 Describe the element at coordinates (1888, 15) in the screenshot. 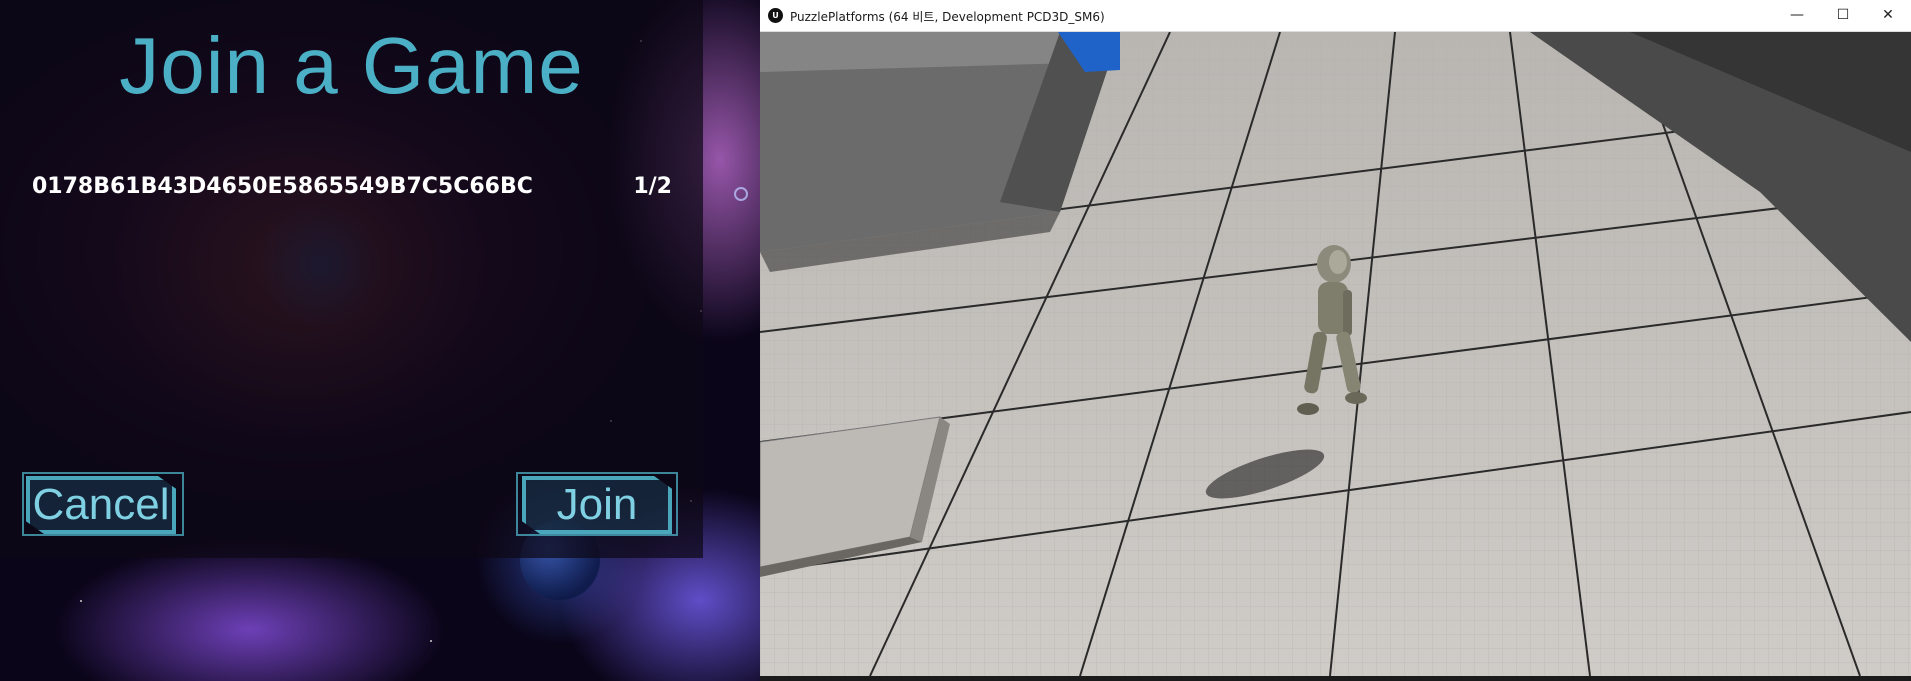

I see `close-icon: ✕` at that location.